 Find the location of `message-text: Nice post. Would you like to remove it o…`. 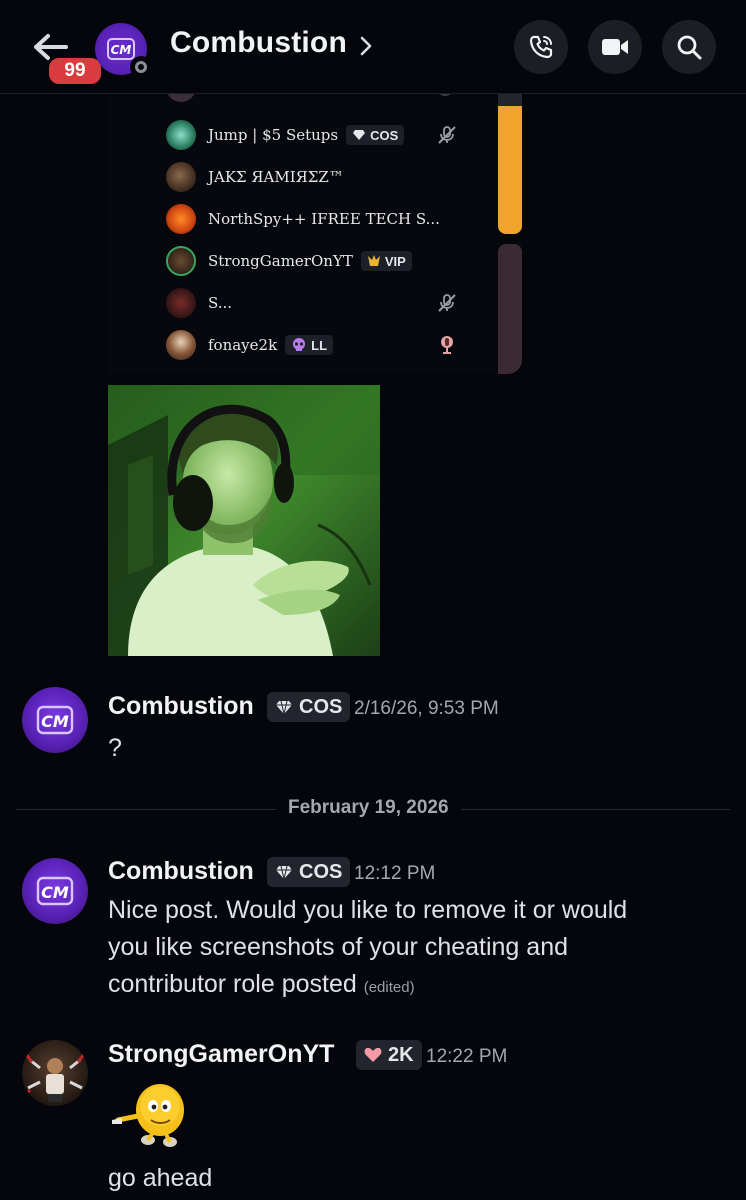

message-text: Nice post. Would you like to remove it o… is located at coordinates (368, 910).